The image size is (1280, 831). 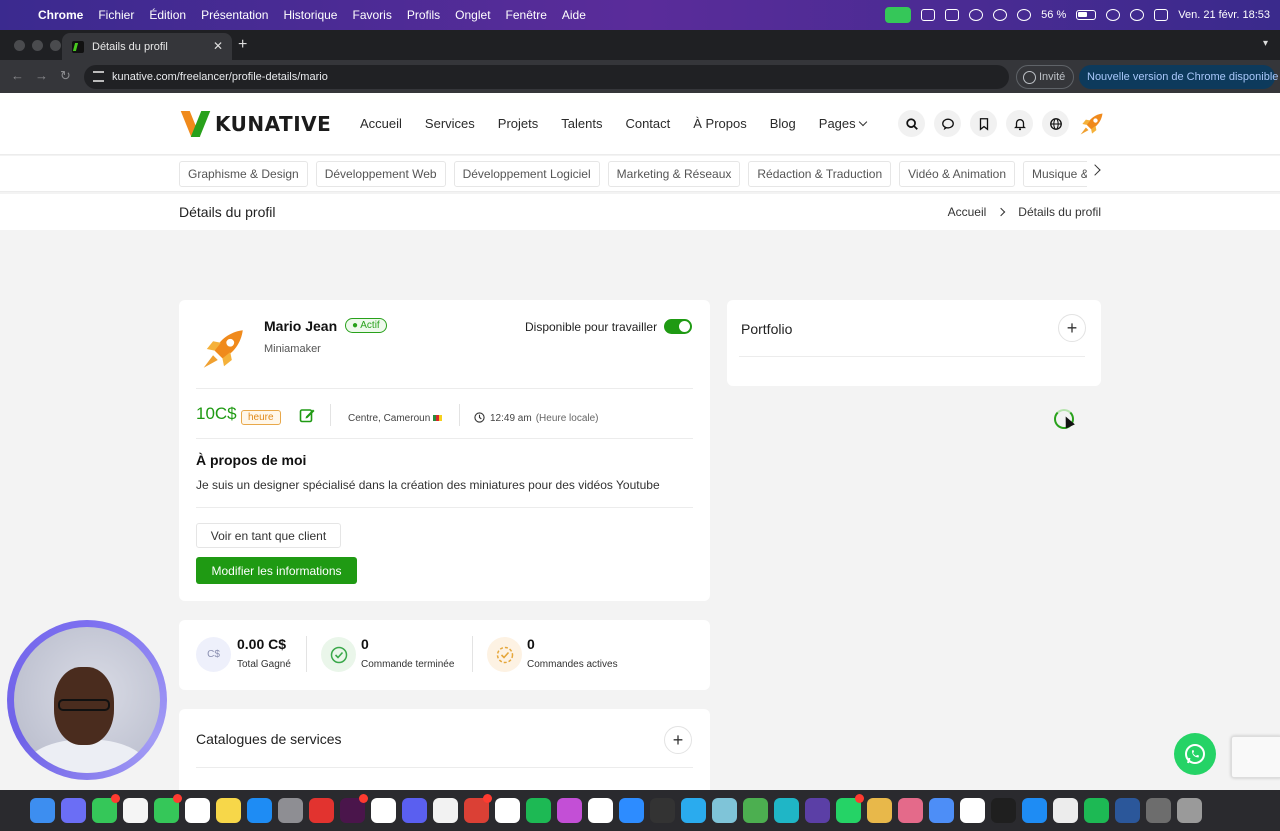 I want to click on category-graphisme-design: Graphisme & Design, so click(x=243, y=174).